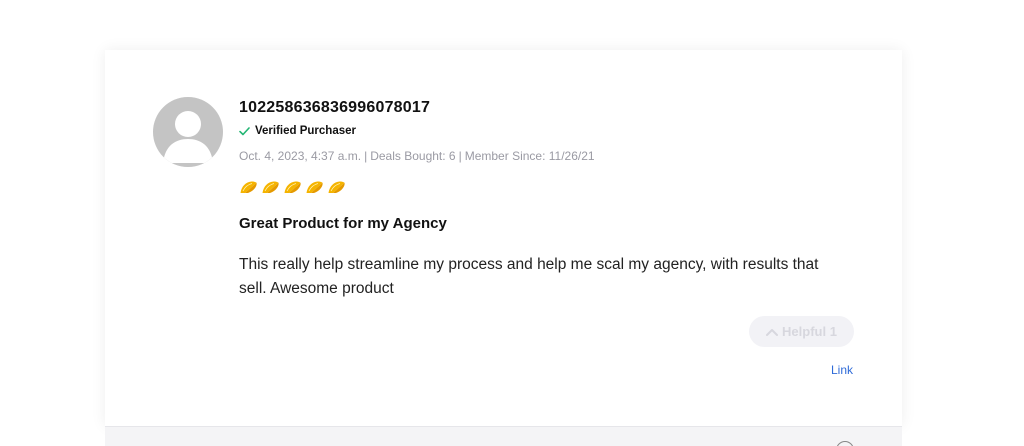 The image size is (1024, 446). Describe the element at coordinates (413, 156) in the screenshot. I see `deals-bought: Deals Bought: 6` at that location.